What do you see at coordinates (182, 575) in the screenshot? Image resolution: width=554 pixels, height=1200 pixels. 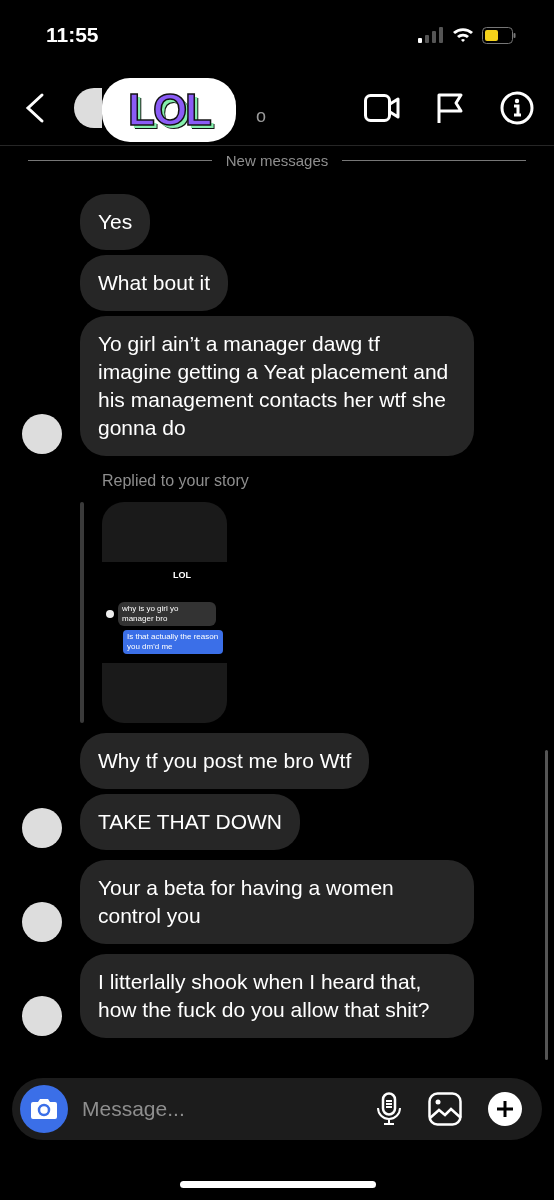 I see `story-title: LOL` at bounding box center [182, 575].